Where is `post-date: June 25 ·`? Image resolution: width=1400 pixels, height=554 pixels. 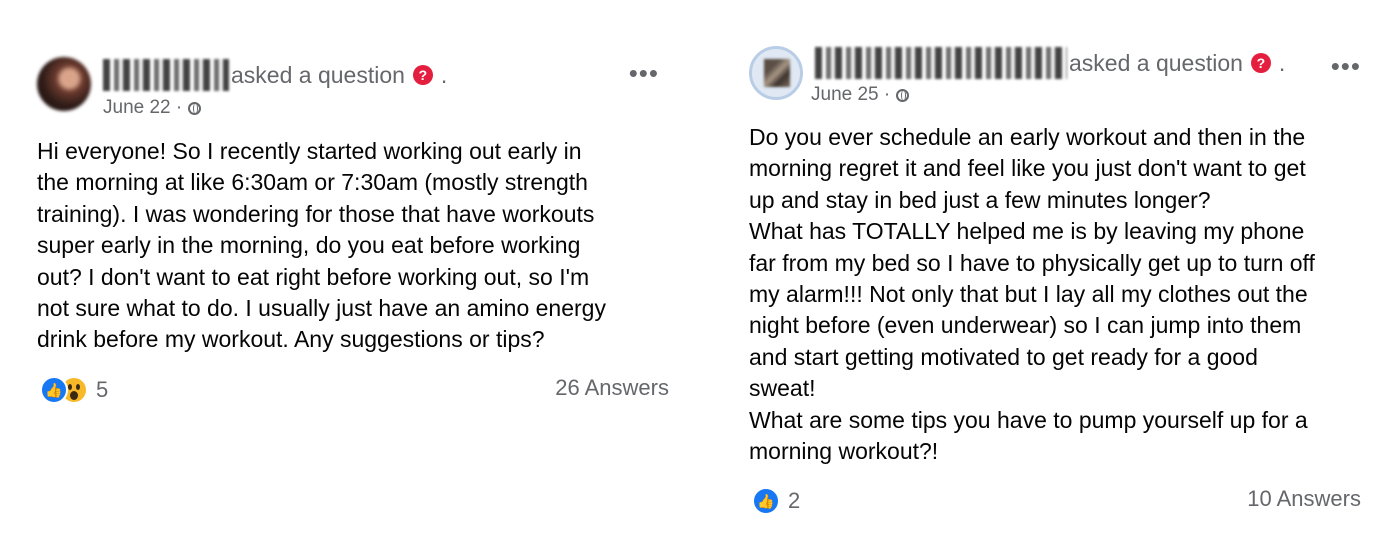 post-date: June 25 · is located at coordinates (850, 95).